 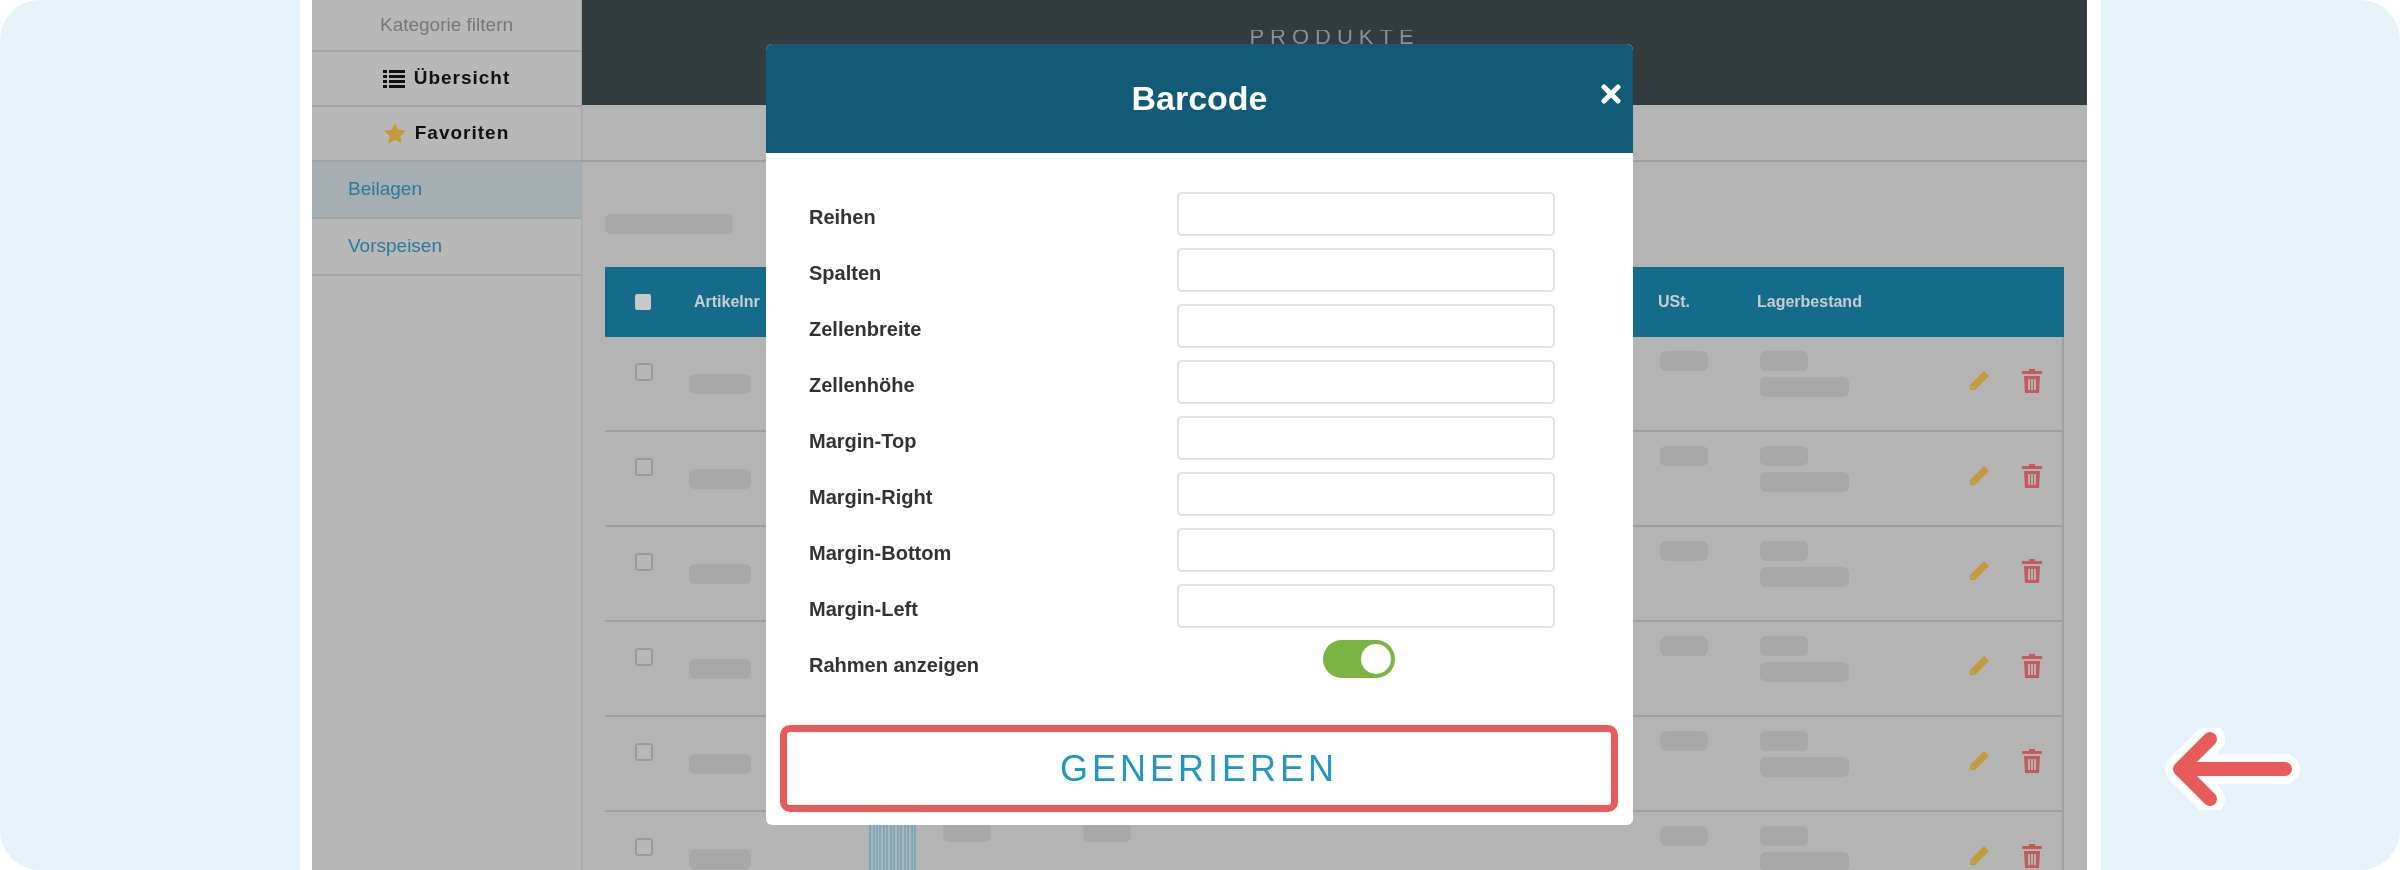 What do you see at coordinates (846, 273) in the screenshot?
I see `field-label: Spalten` at bounding box center [846, 273].